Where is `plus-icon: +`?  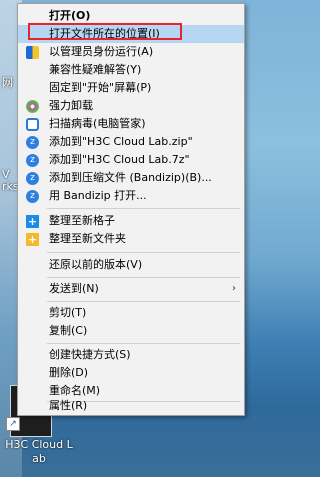 plus-icon: + is located at coordinates (32, 221).